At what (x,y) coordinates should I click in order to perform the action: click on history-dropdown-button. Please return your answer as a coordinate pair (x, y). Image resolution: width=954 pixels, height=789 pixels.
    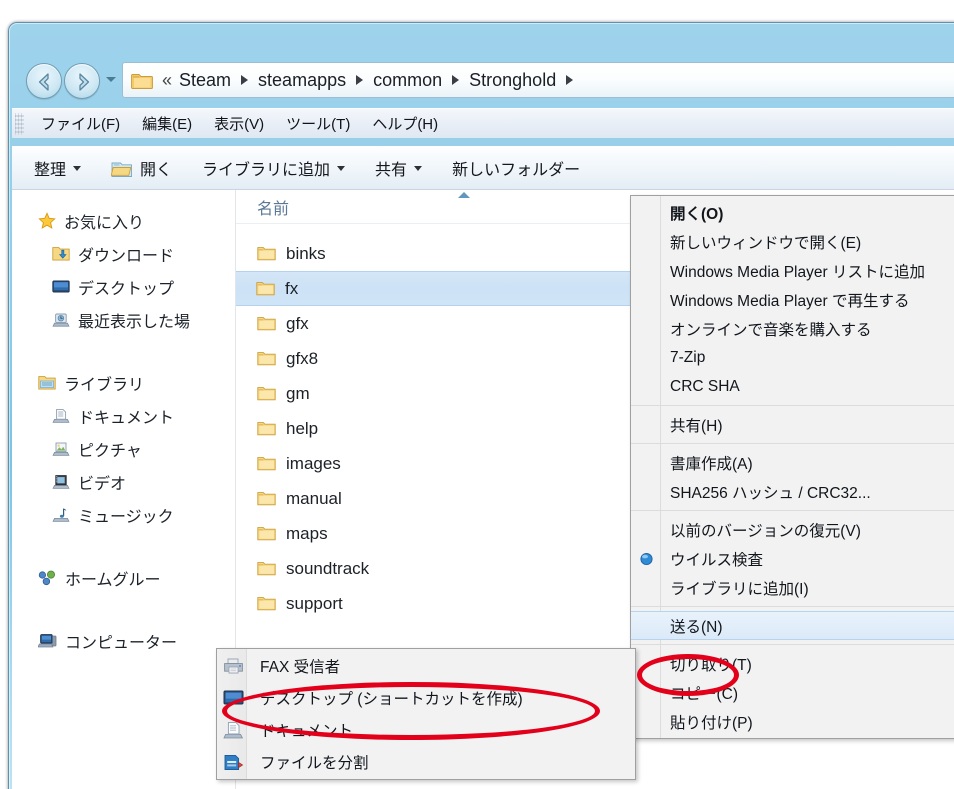
    Looking at the image, I should click on (111, 79).